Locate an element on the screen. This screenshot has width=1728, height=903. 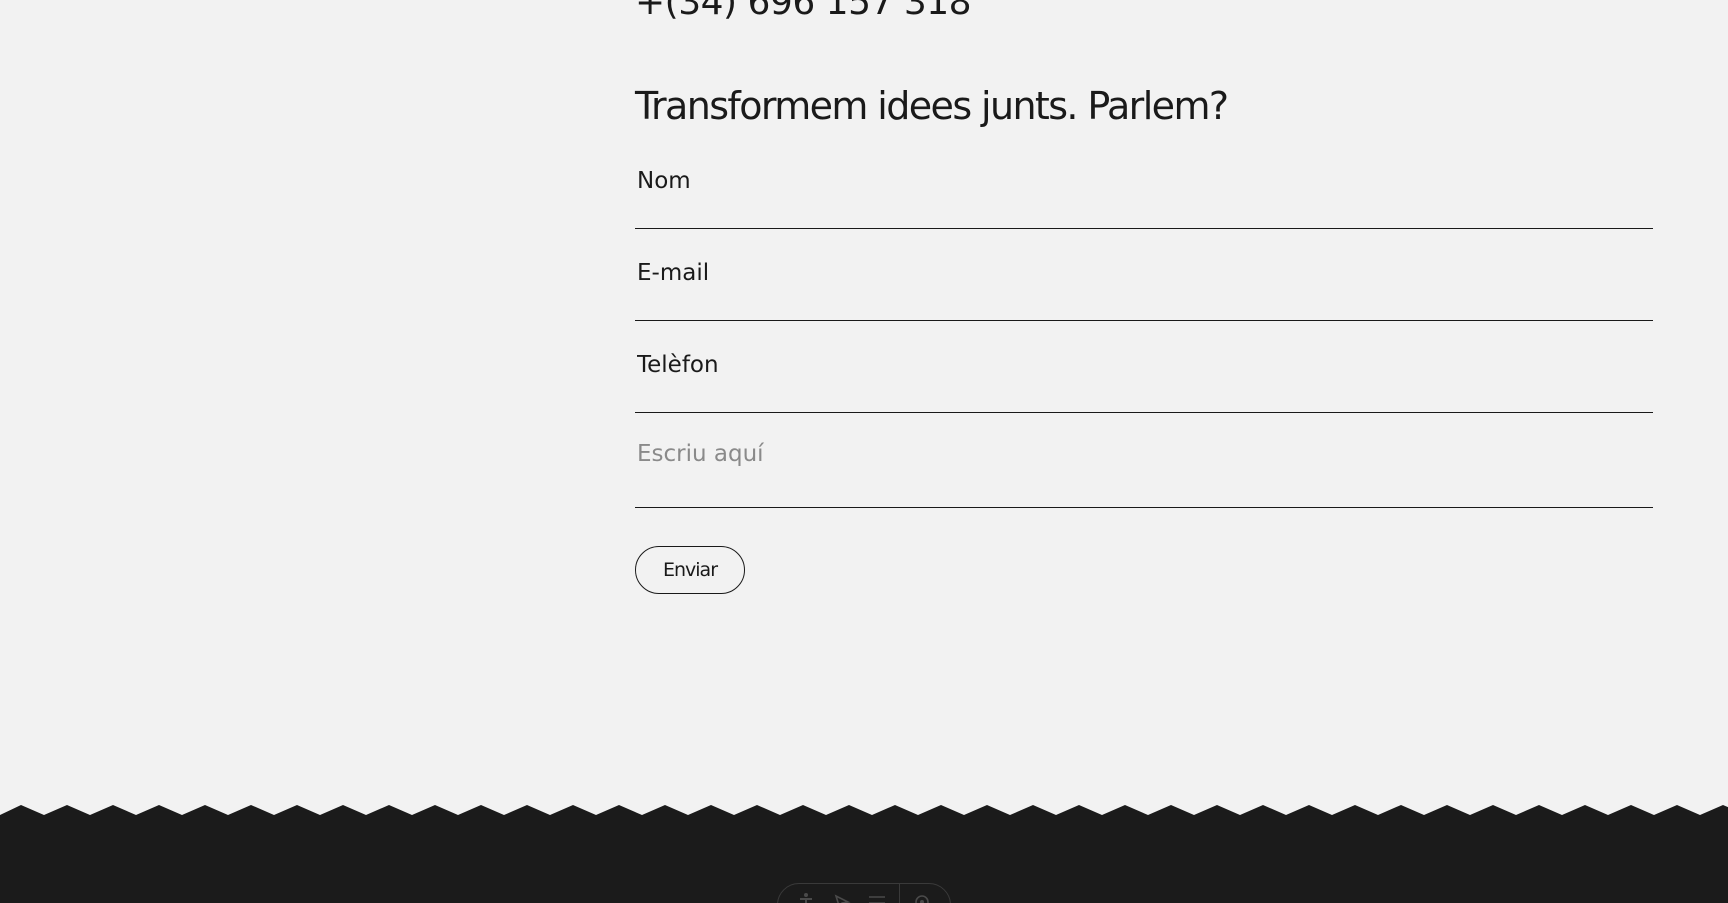
phone-field-wrapper is located at coordinates (1144, 367).